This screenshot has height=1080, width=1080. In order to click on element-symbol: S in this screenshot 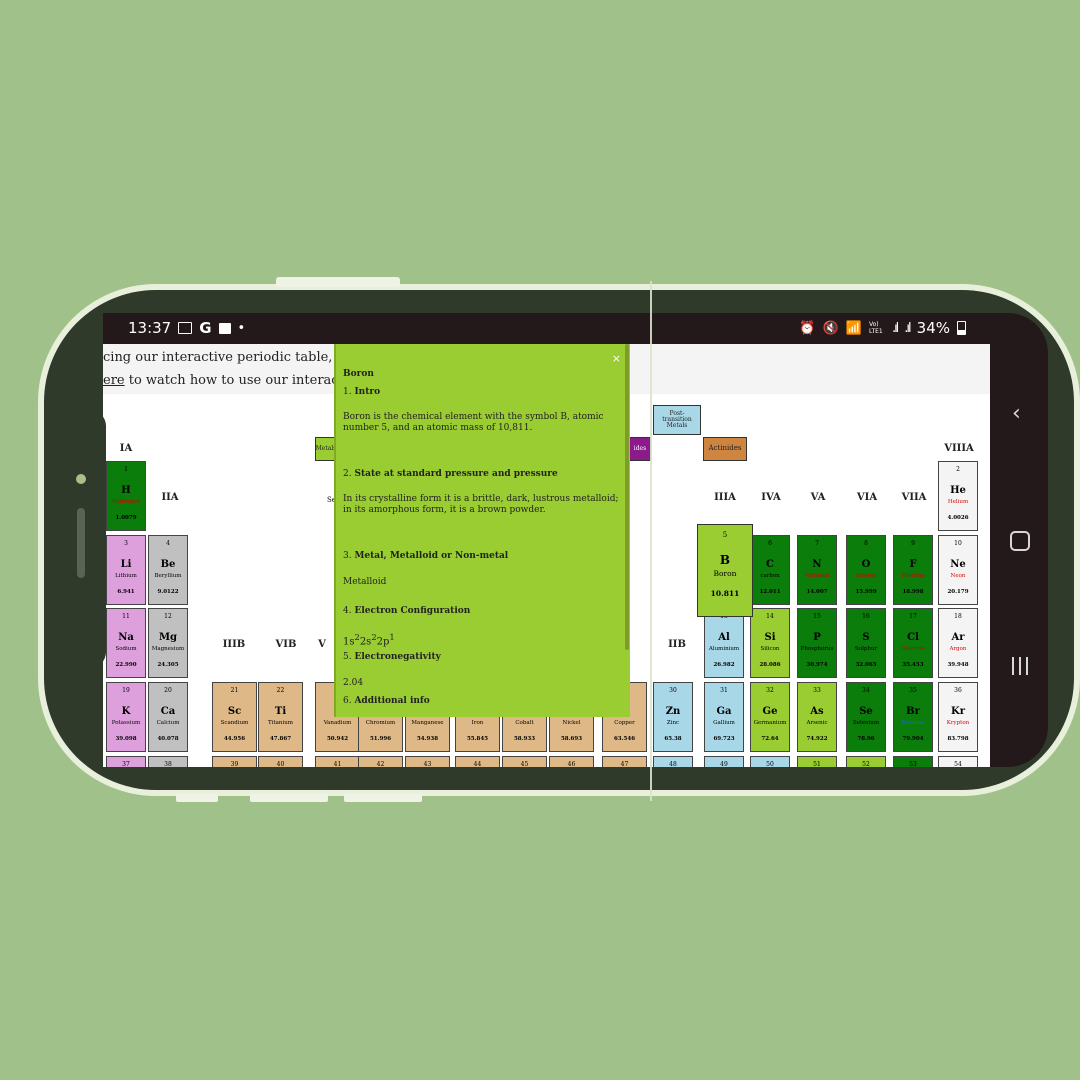, I will do `click(866, 637)`.